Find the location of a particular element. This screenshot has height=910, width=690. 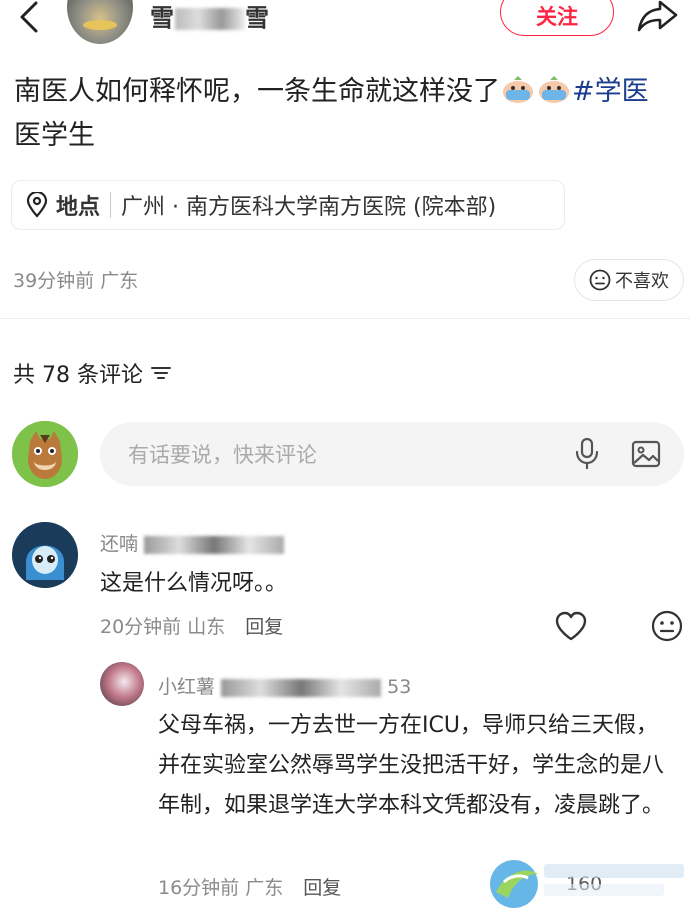

sort-lines-icon is located at coordinates (160, 373).